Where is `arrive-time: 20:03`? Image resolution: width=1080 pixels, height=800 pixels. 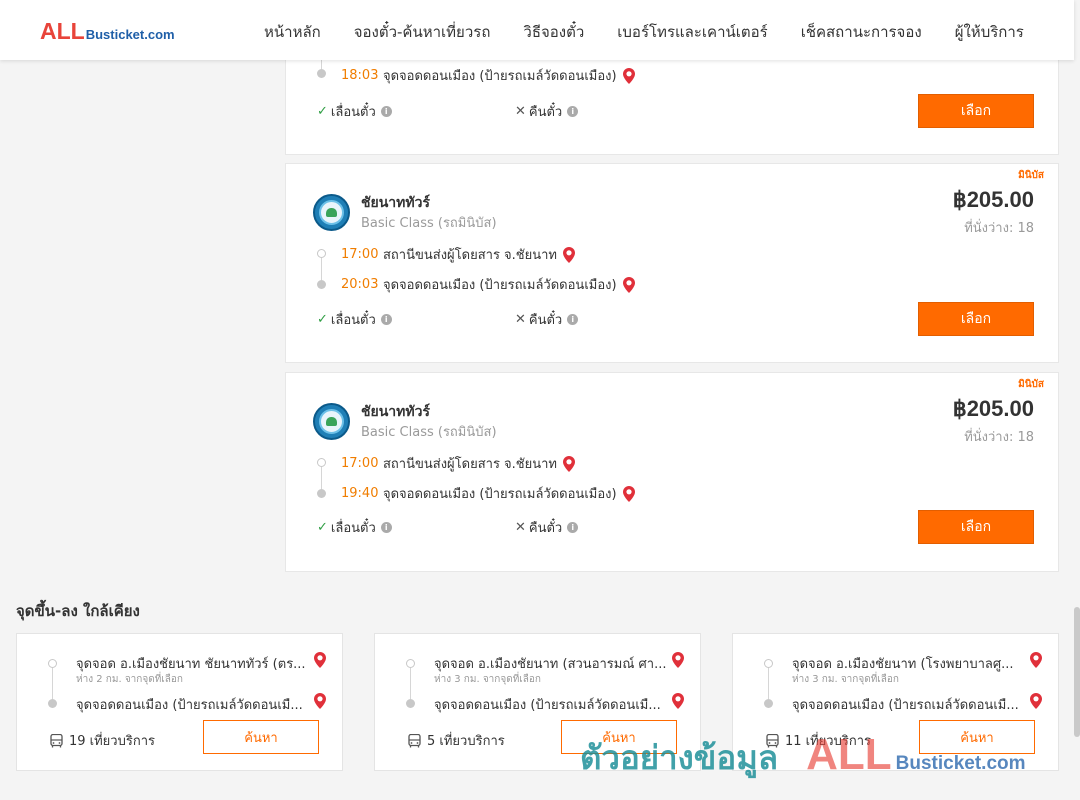 arrive-time: 20:03 is located at coordinates (360, 284).